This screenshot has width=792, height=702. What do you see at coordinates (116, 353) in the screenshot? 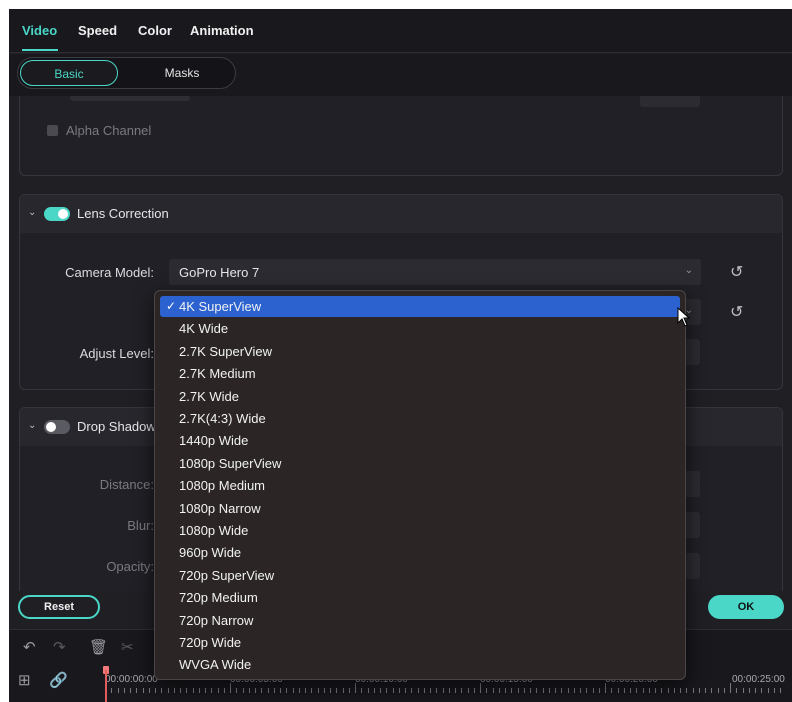
I see `adjust-level-label: Adjust Level:` at bounding box center [116, 353].